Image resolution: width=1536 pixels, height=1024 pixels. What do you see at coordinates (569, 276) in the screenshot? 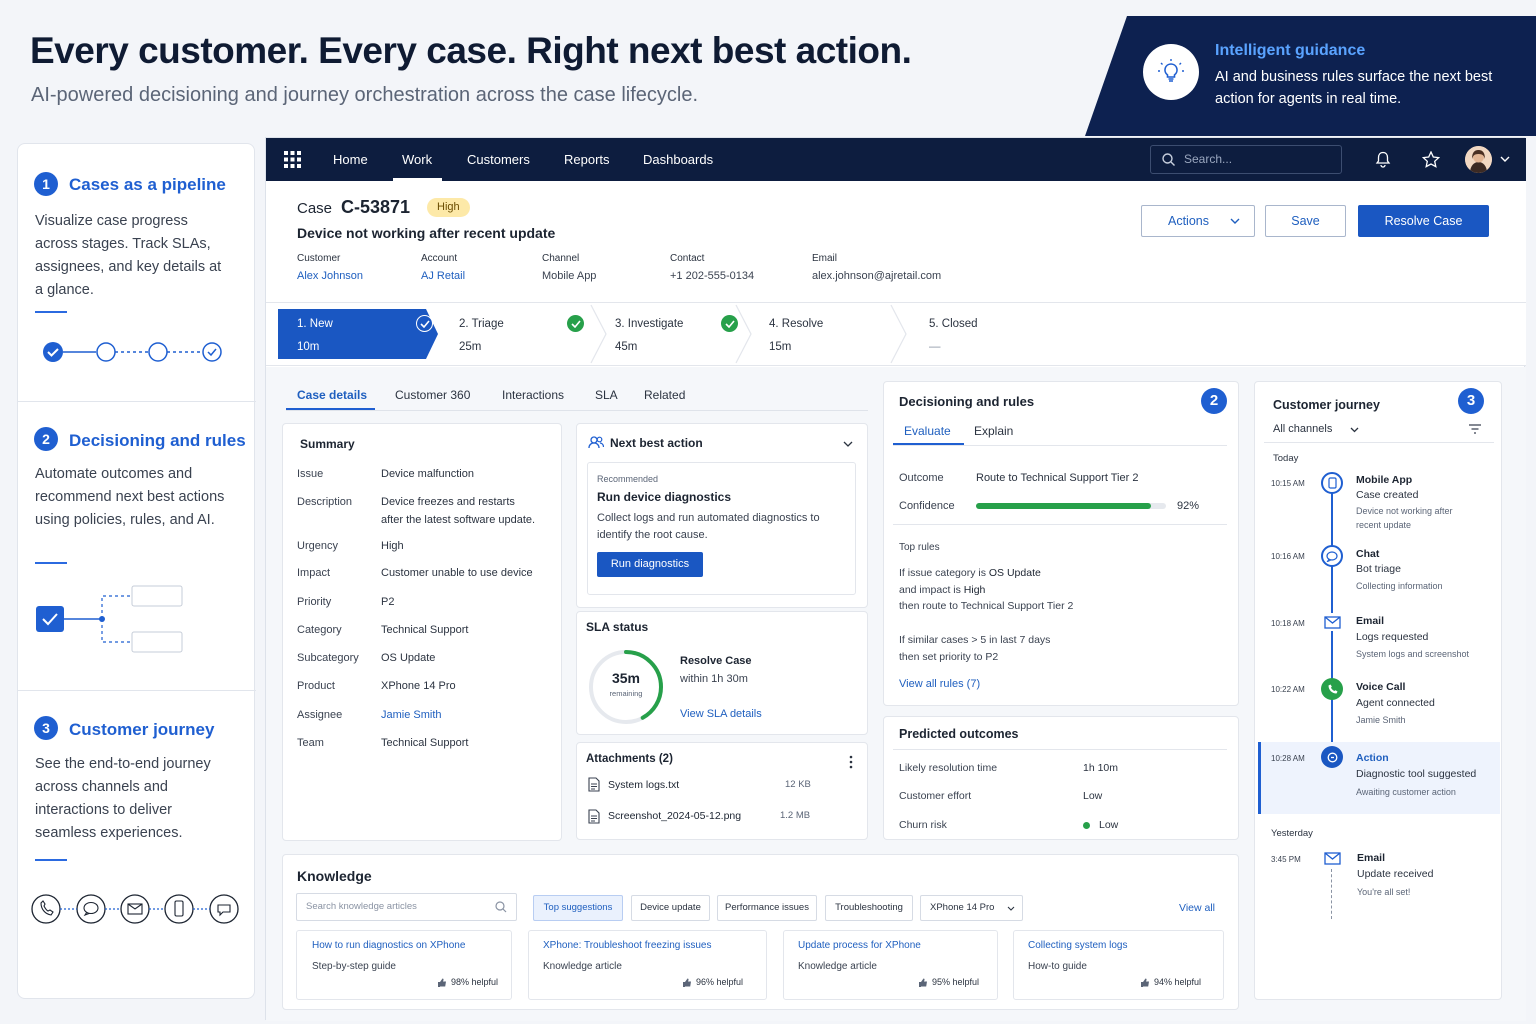
I see `channel-value: Mobile App` at bounding box center [569, 276].